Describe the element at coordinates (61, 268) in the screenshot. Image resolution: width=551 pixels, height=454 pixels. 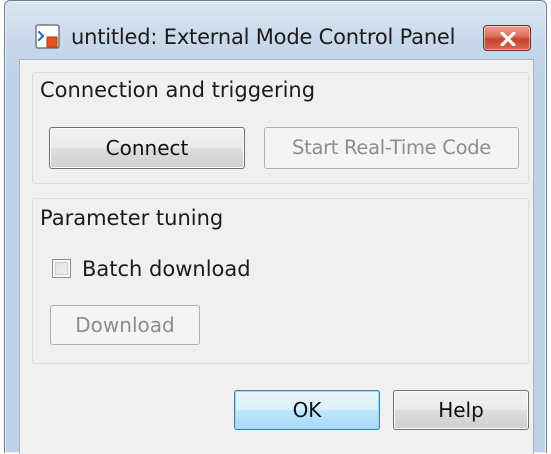
I see `batch-download-checkbox` at that location.